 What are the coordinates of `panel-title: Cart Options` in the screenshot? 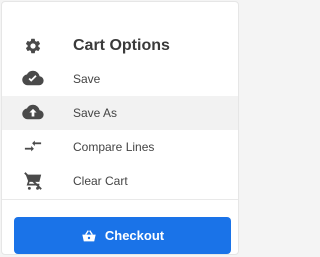 It's located at (121, 45).